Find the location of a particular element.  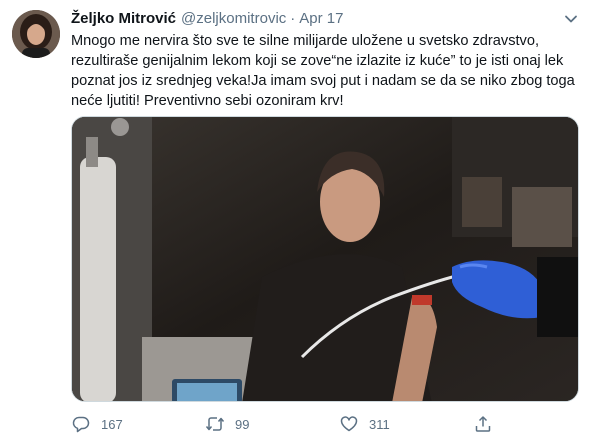

retweet-count: 99 is located at coordinates (242, 424).